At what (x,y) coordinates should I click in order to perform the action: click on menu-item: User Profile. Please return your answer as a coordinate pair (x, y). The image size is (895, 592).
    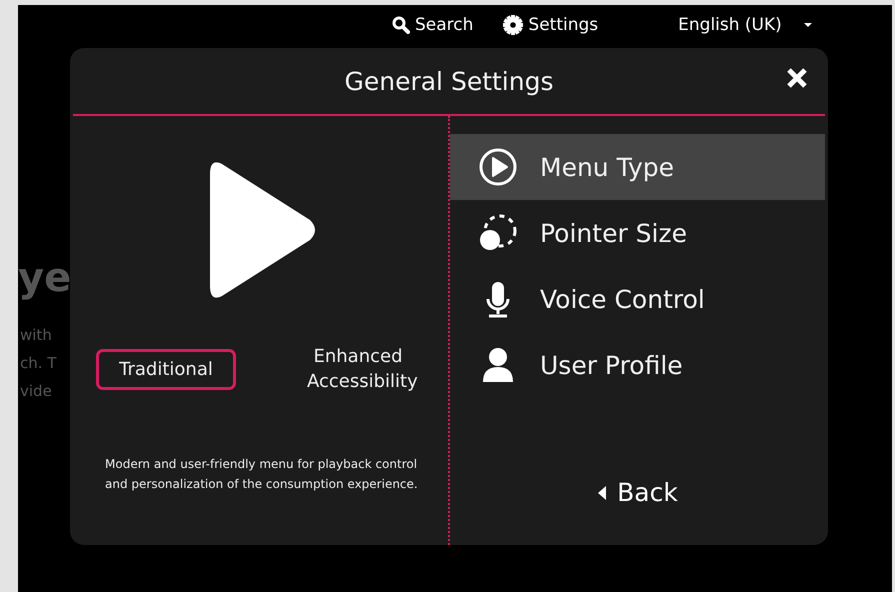
    Looking at the image, I should click on (637, 365).